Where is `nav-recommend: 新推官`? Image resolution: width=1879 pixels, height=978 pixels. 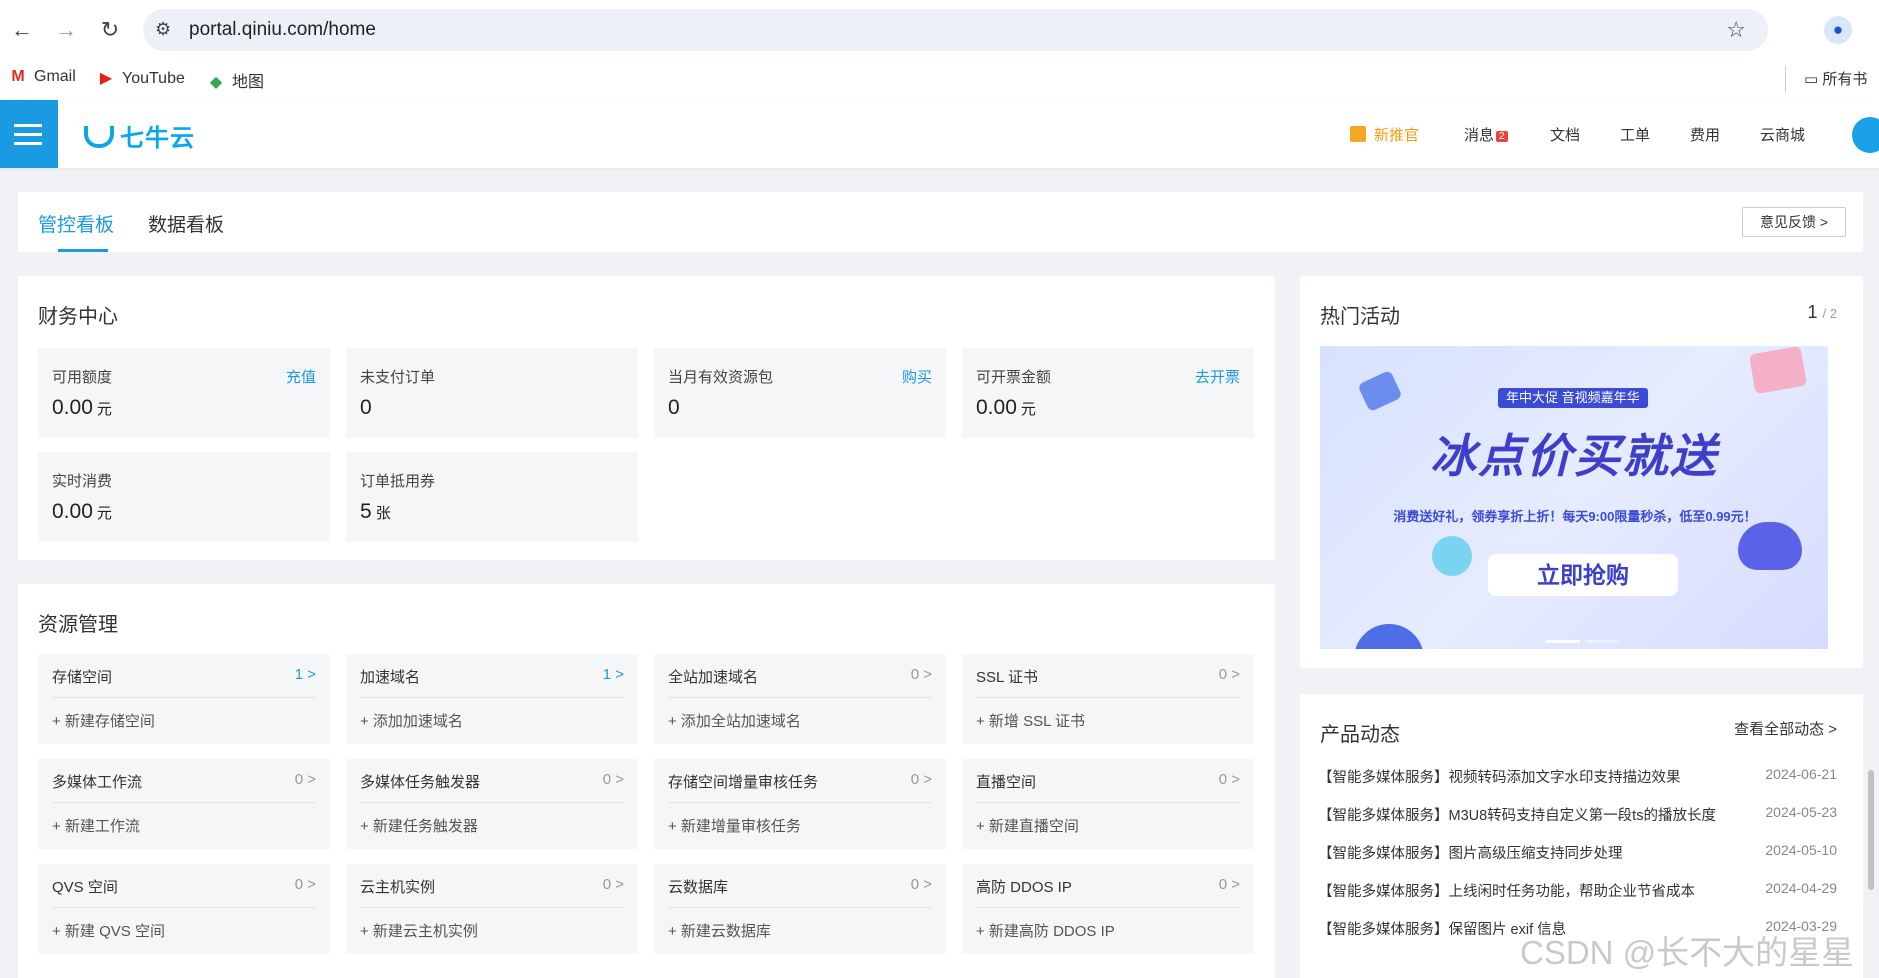 nav-recommend: 新推官 is located at coordinates (1384, 134).